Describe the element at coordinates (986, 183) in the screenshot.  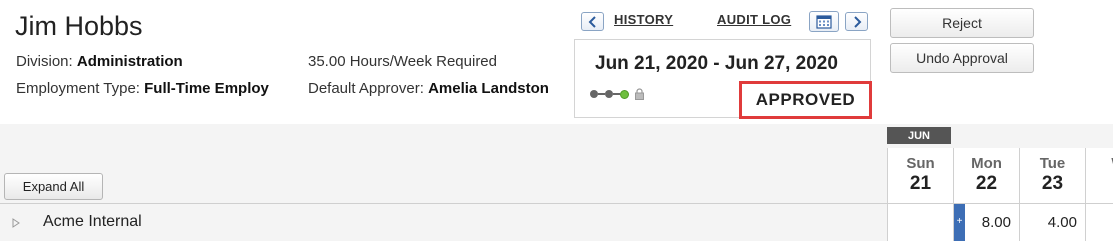
I see `day-number: 22` at that location.